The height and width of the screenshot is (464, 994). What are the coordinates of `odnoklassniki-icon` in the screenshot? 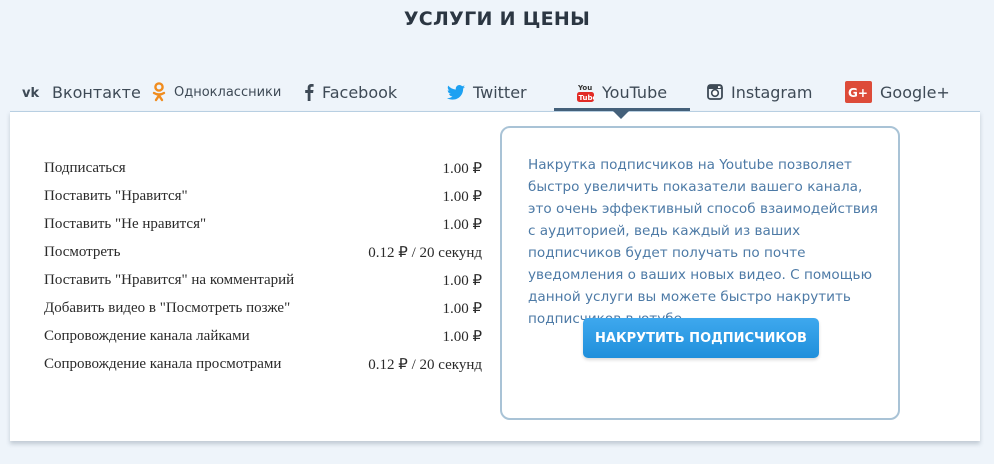 It's located at (159, 92).